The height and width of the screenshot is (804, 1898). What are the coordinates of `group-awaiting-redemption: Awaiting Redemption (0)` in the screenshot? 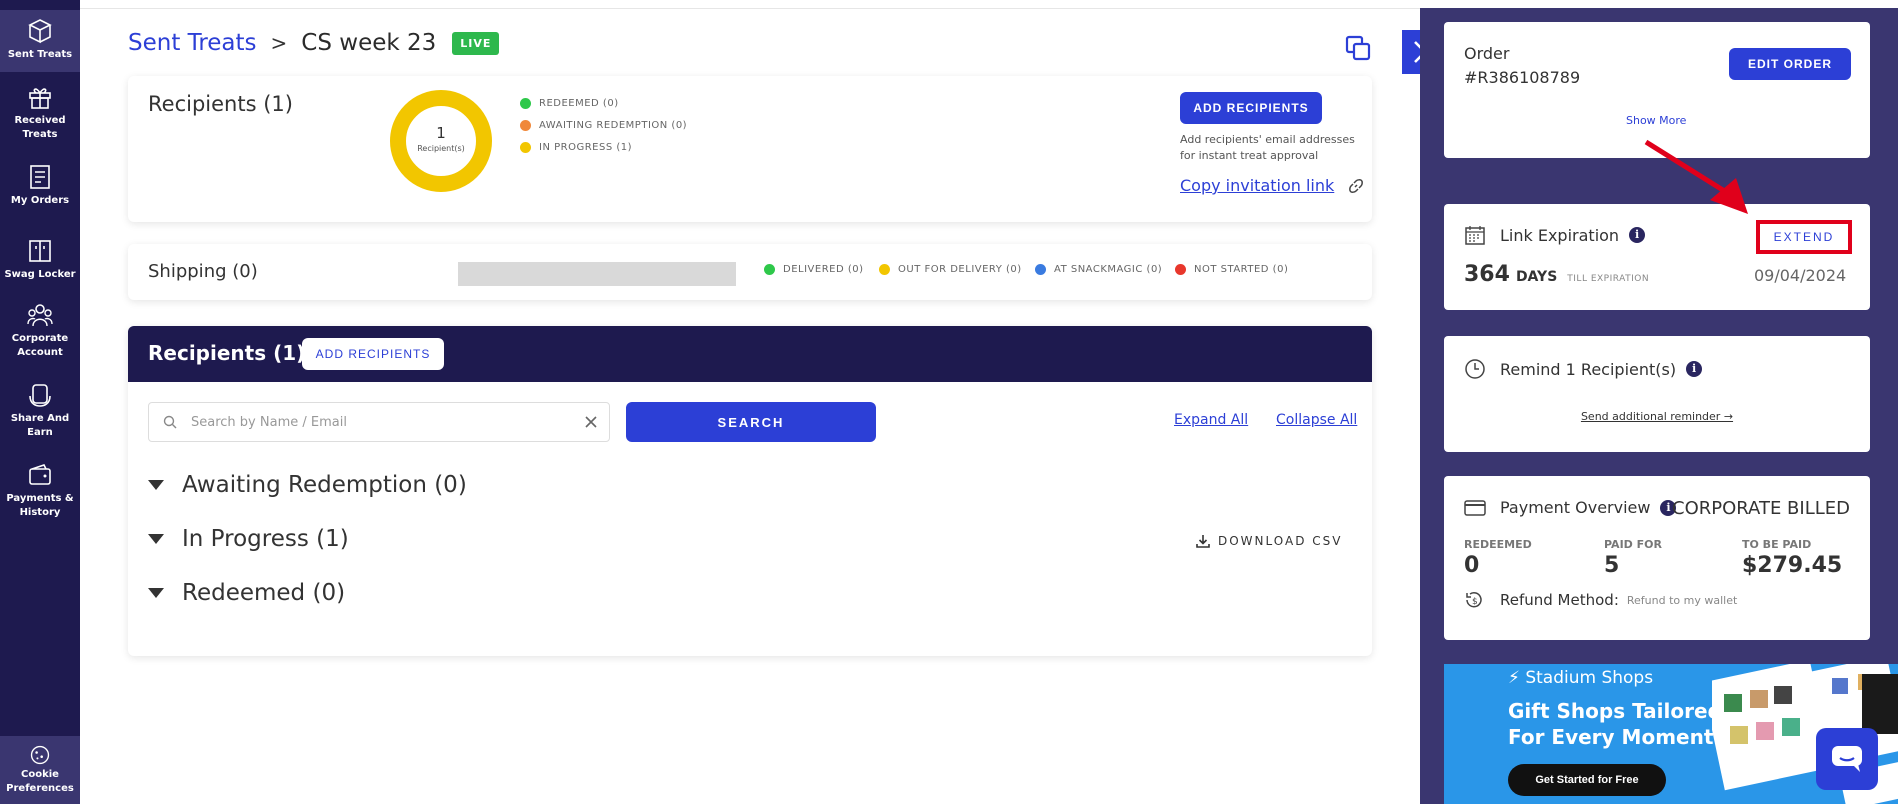 It's located at (307, 485).